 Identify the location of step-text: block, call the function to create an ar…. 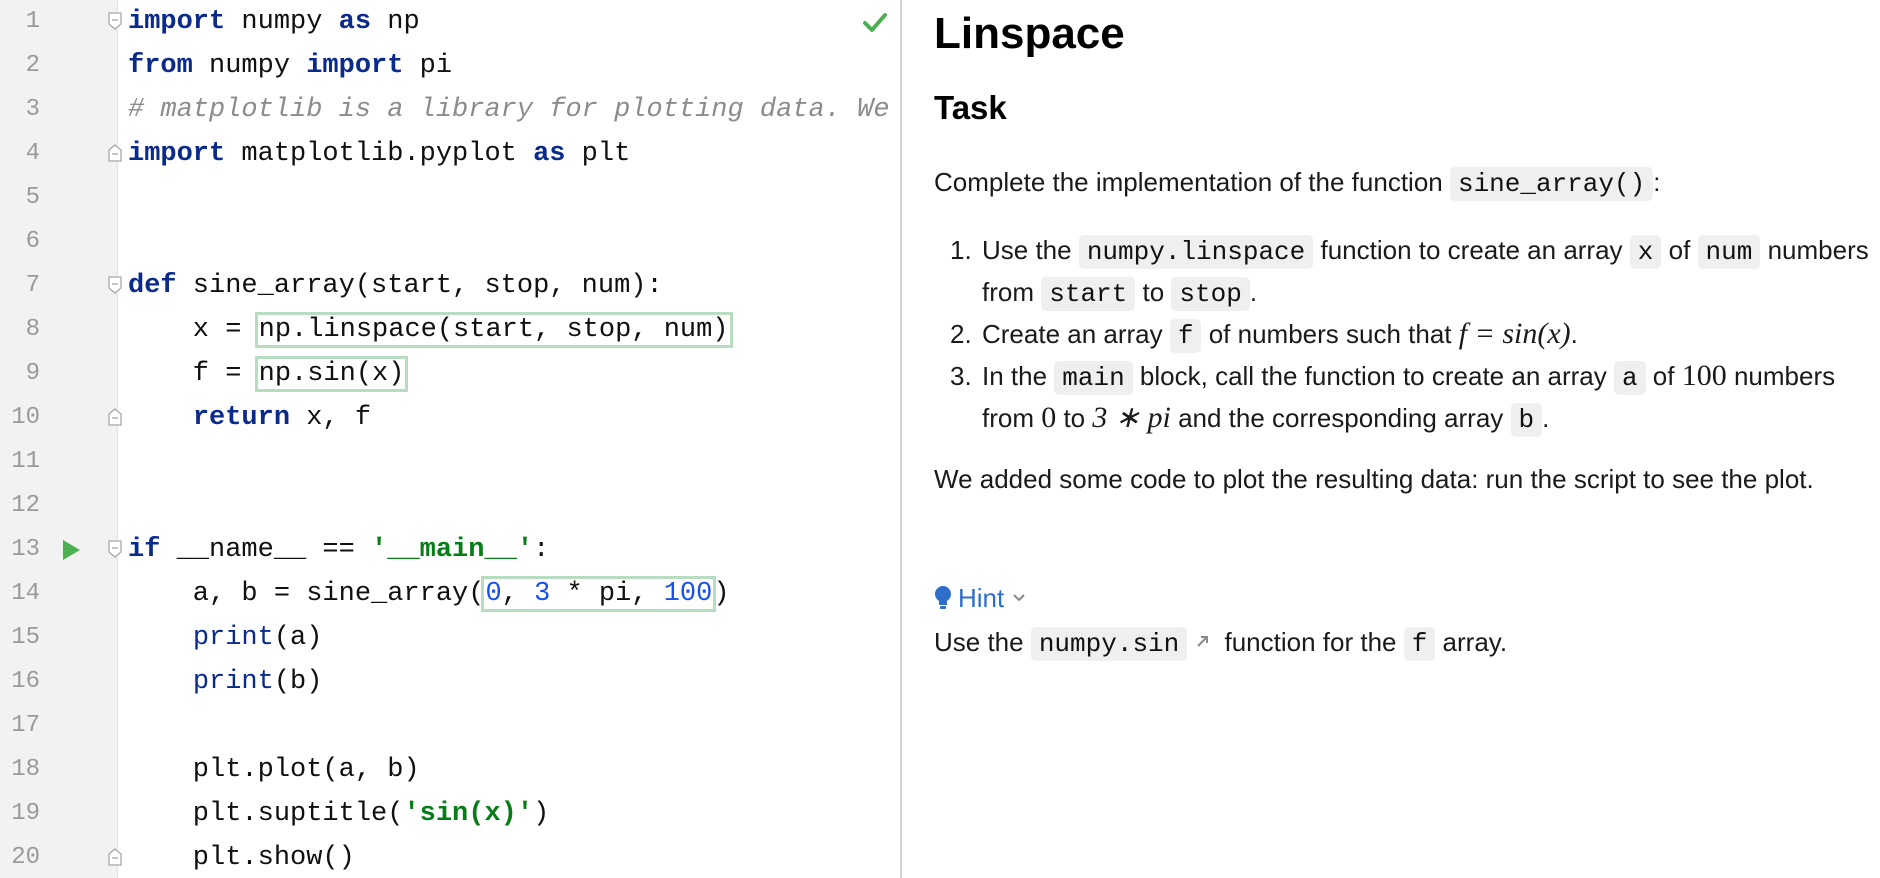
(1373, 376).